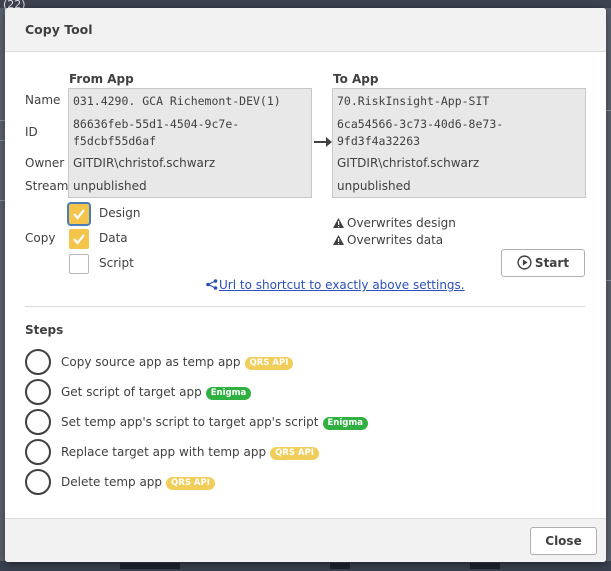 Image resolution: width=611 pixels, height=571 pixels. What do you see at coordinates (40, 238) in the screenshot?
I see `copy-label: Copy` at bounding box center [40, 238].